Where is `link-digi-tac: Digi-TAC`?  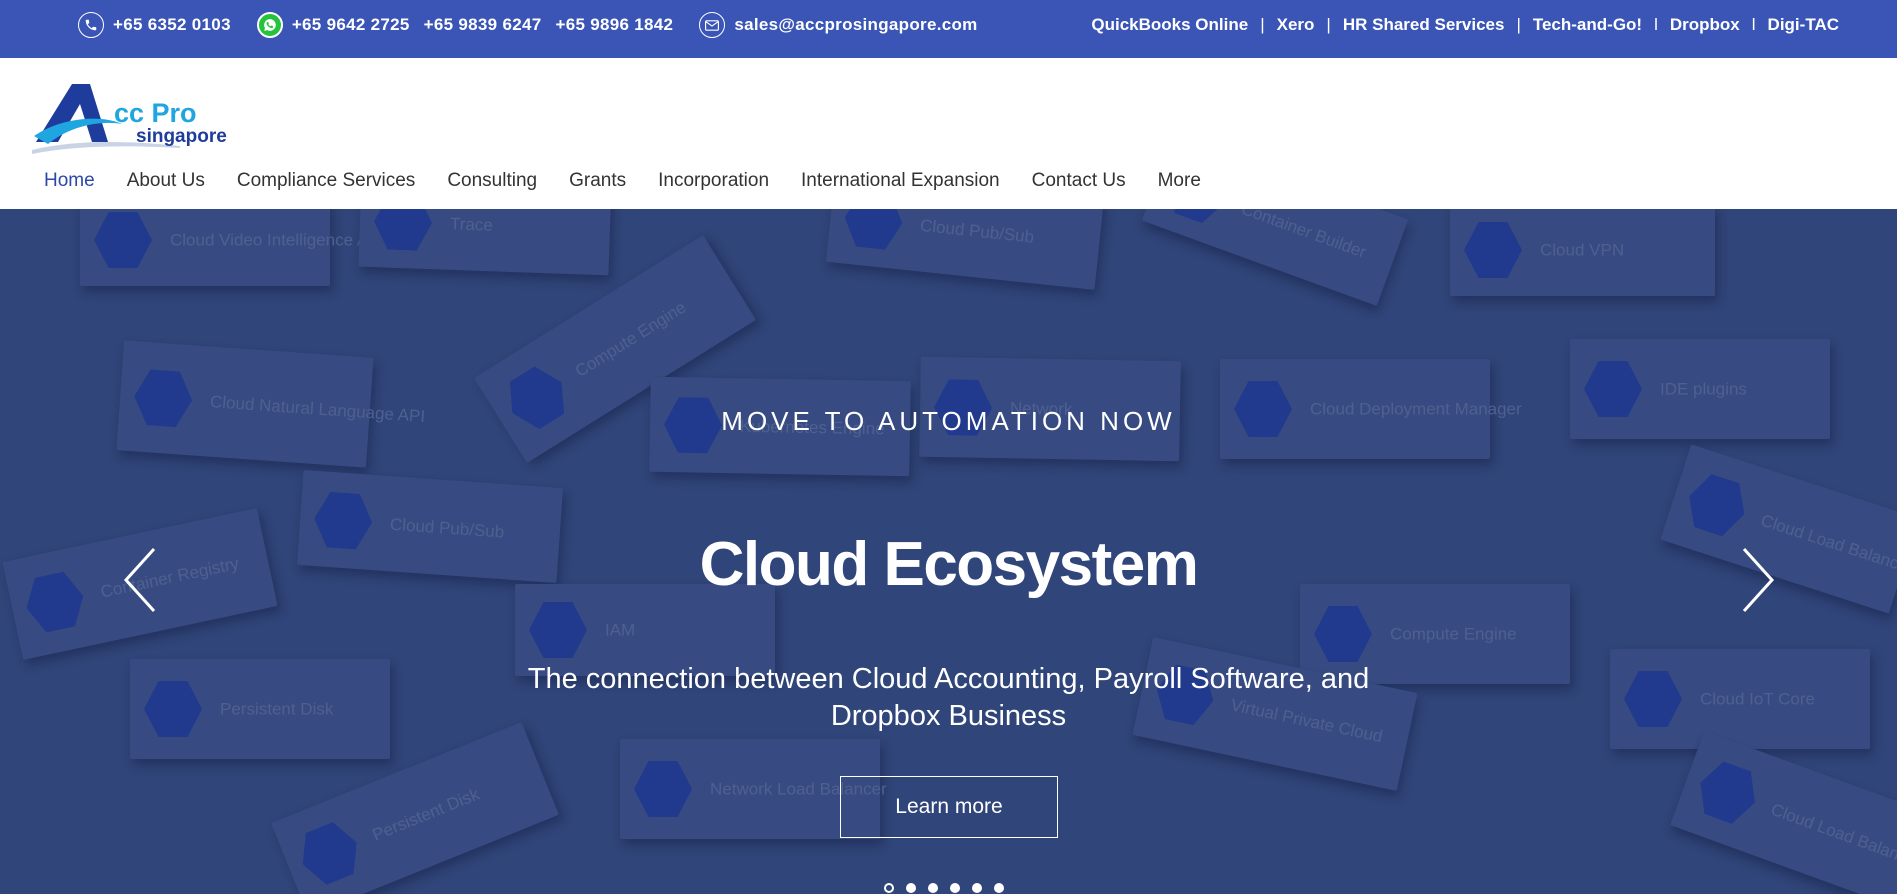
link-digi-tac: Digi-TAC is located at coordinates (1803, 25).